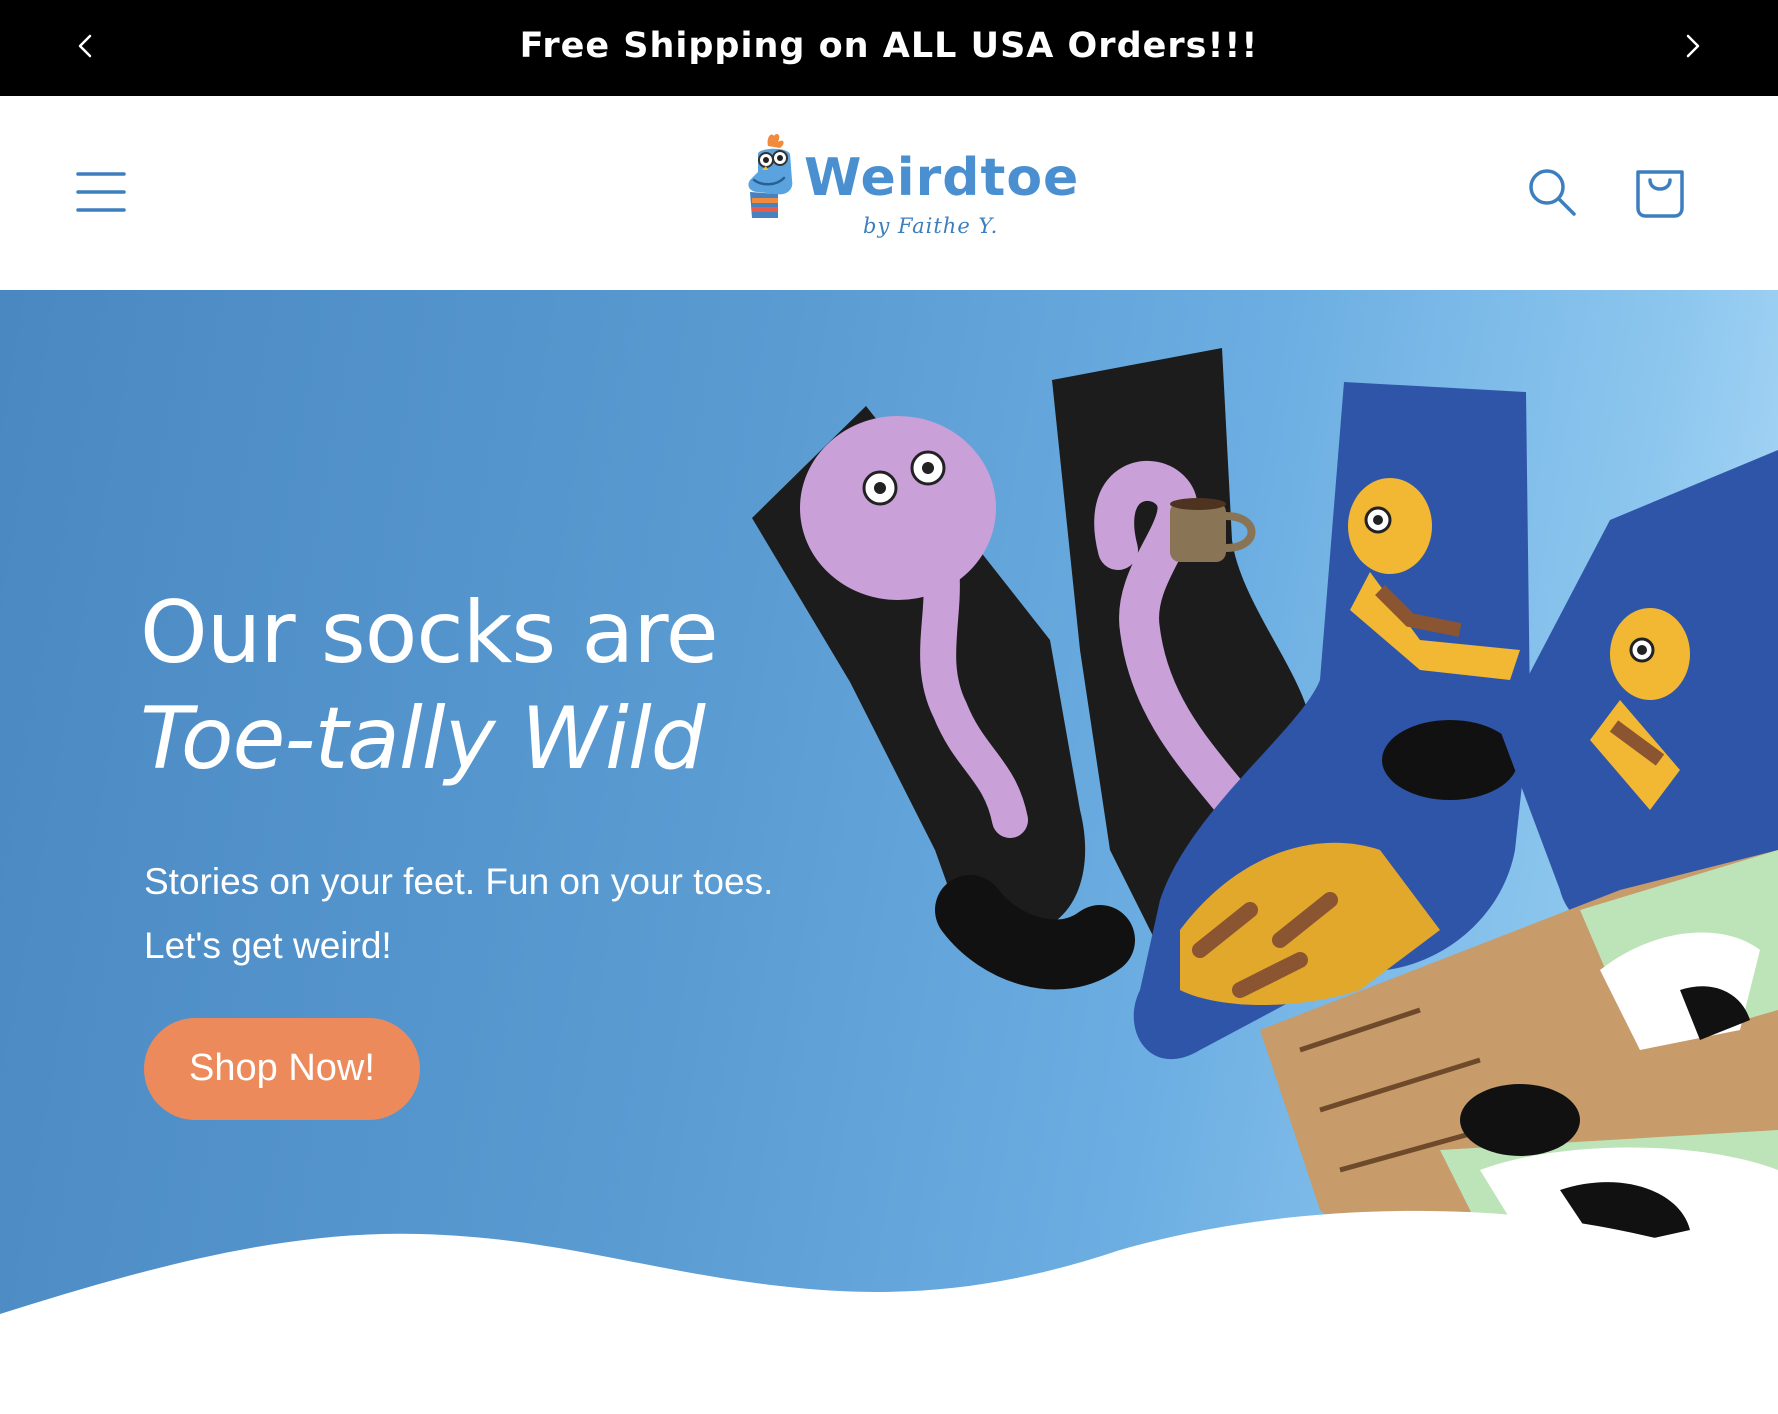 The image size is (1778, 1414). I want to click on hero-subtitle-line1: Stories on your feet. Fun on your toes., so click(459, 881).